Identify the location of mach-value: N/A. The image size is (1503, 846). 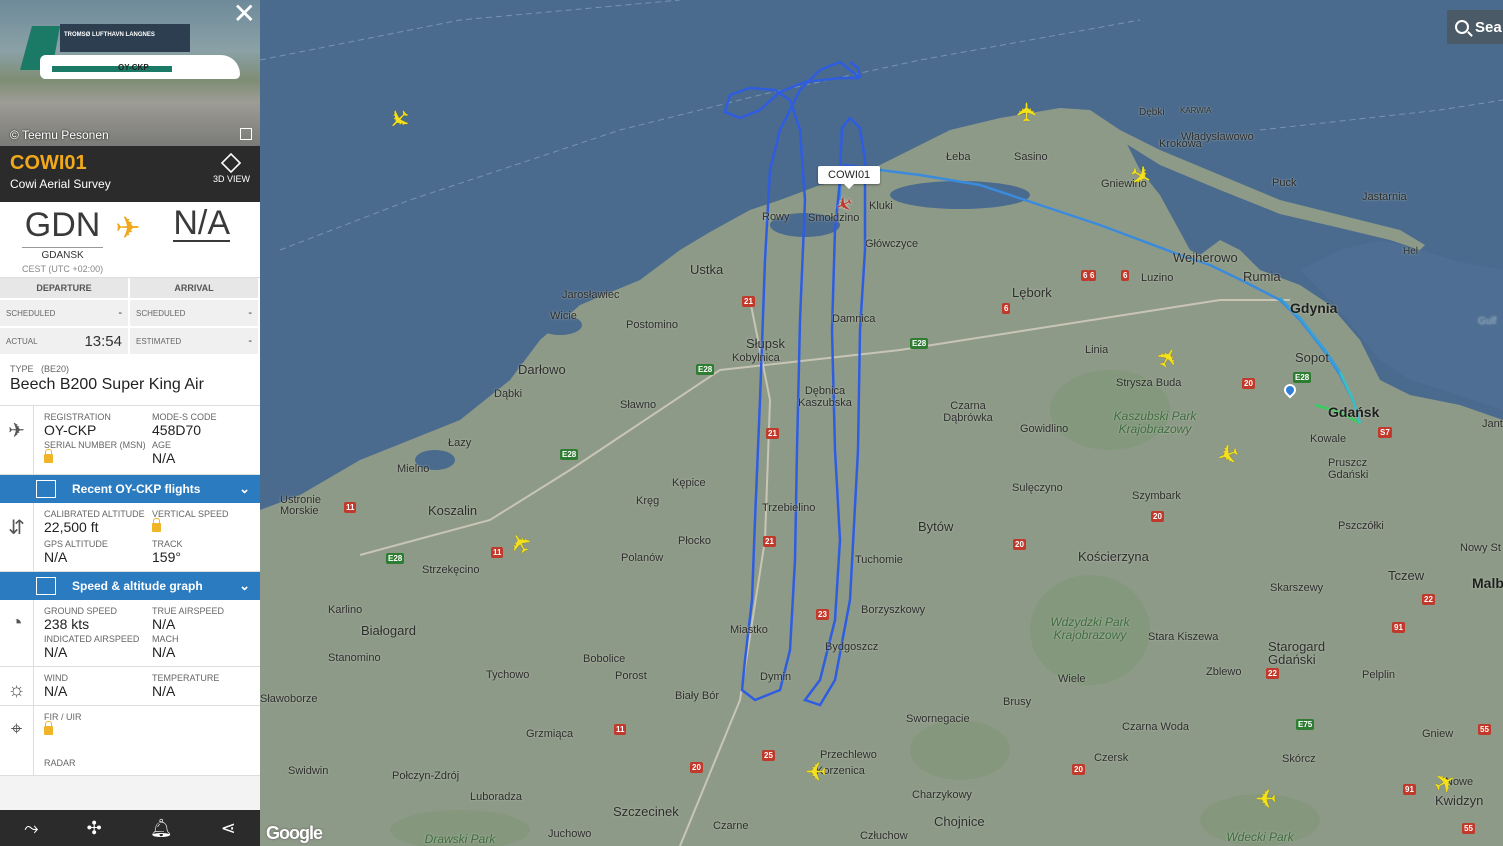
(164, 652).